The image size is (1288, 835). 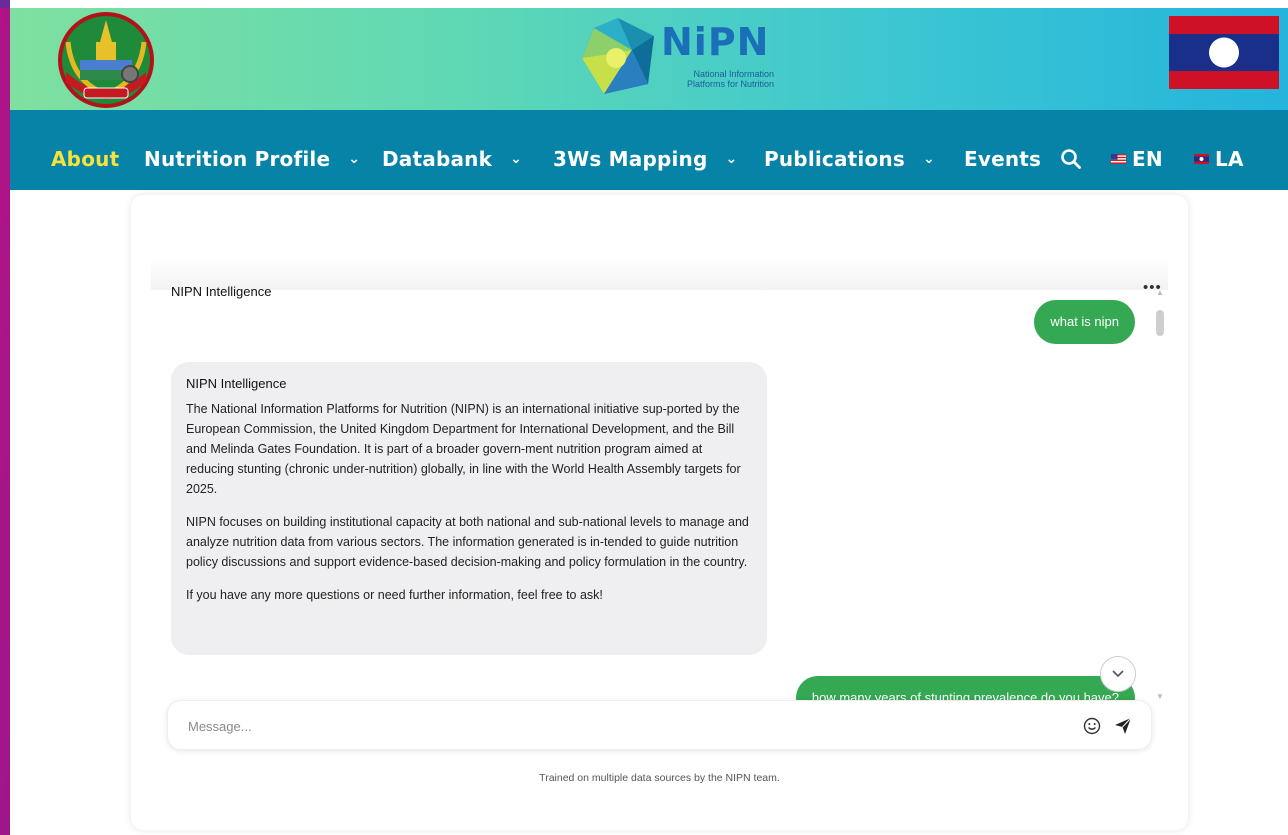 I want to click on scroll-down-arrow-icon: ▼, so click(x=1160, y=696).